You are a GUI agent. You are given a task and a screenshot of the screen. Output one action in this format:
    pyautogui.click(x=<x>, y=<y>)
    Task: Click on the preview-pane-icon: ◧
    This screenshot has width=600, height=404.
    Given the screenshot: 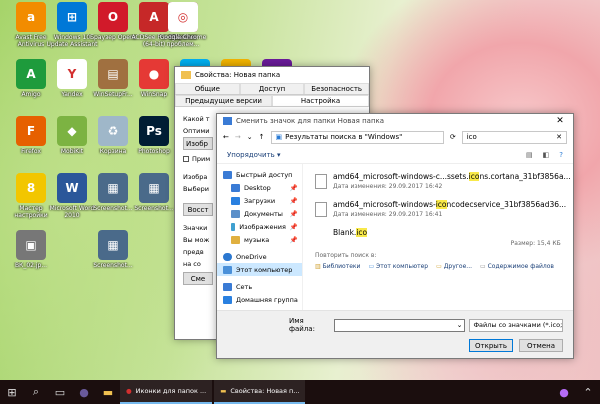 What is the action you would take?
    pyautogui.click(x=546, y=155)
    